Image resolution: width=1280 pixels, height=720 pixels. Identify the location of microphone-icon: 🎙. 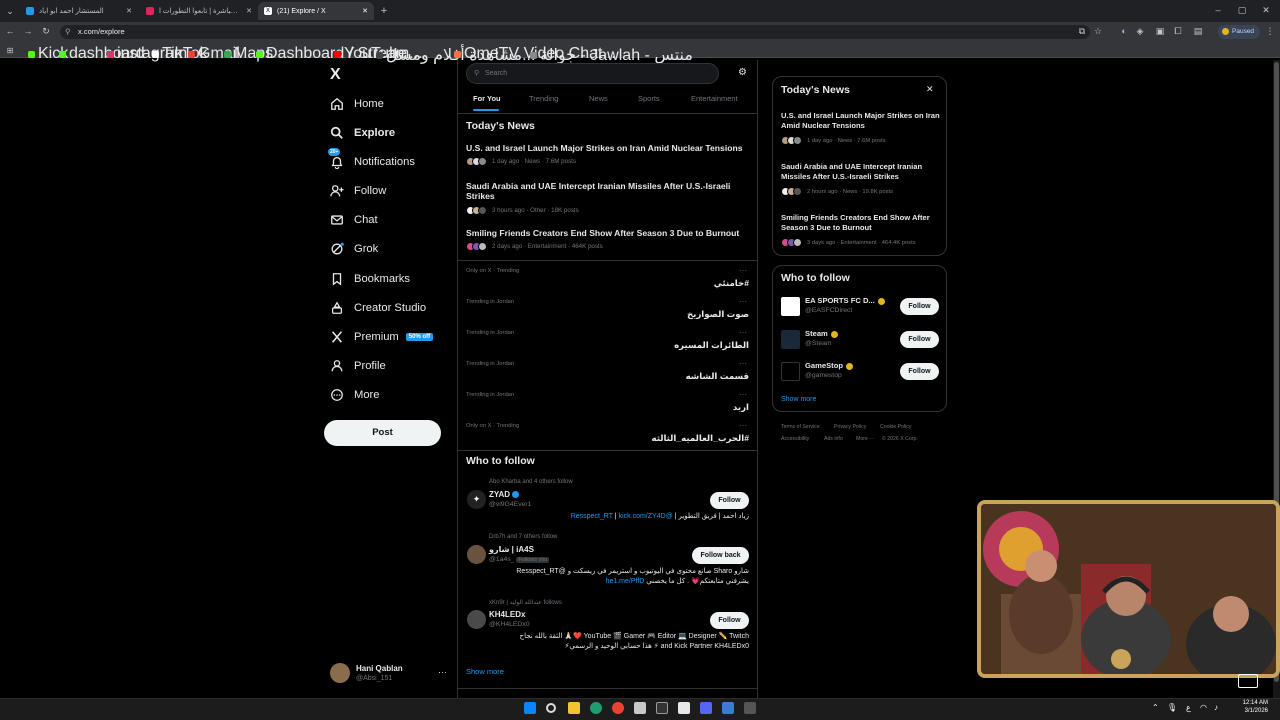
(1172, 707).